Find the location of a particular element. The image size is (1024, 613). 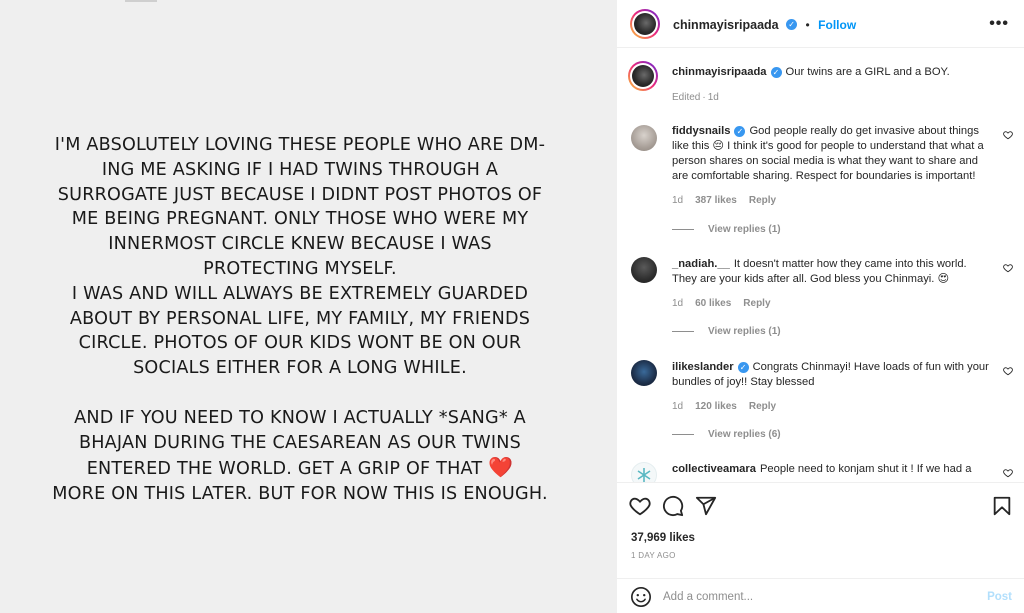

media-line: ENTERED THE WORLD. GET A GRIP OF THAT ❤️ is located at coordinates (300, 468).